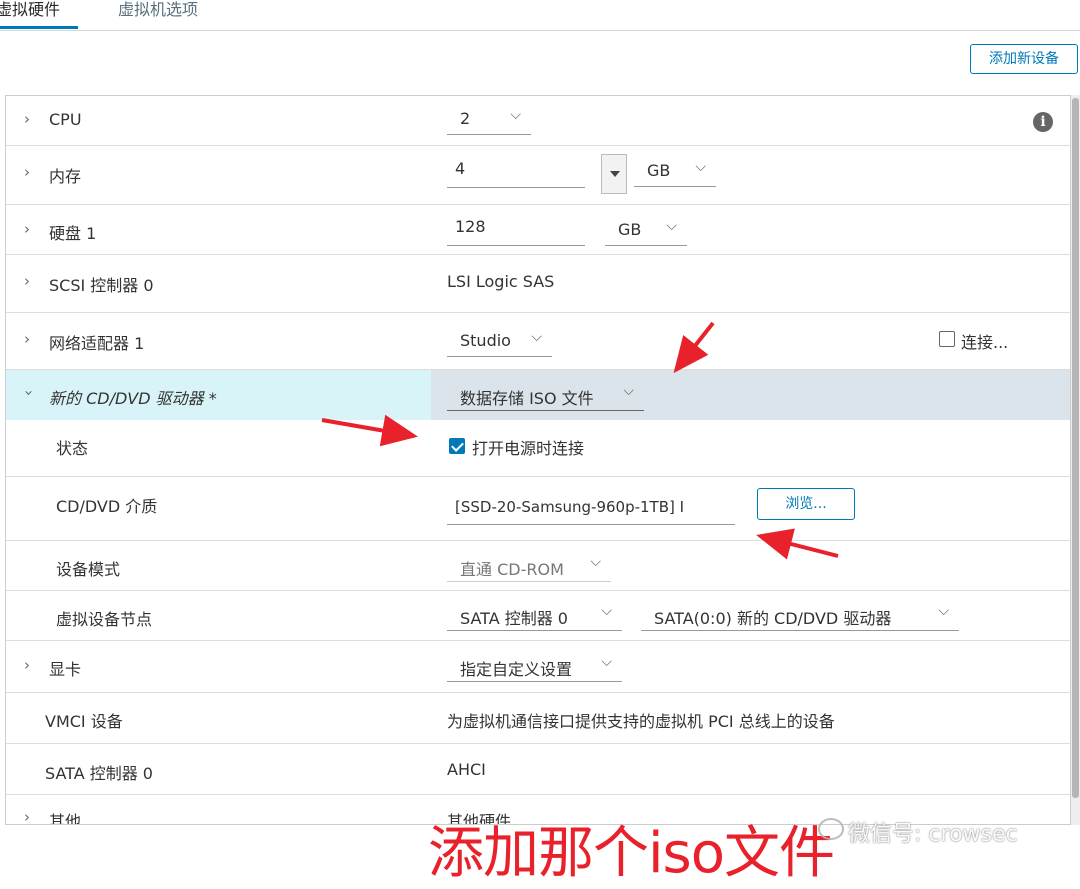 This screenshot has height=889, width=1080. Describe the element at coordinates (831, 829) in the screenshot. I see `wechat-icon` at that location.